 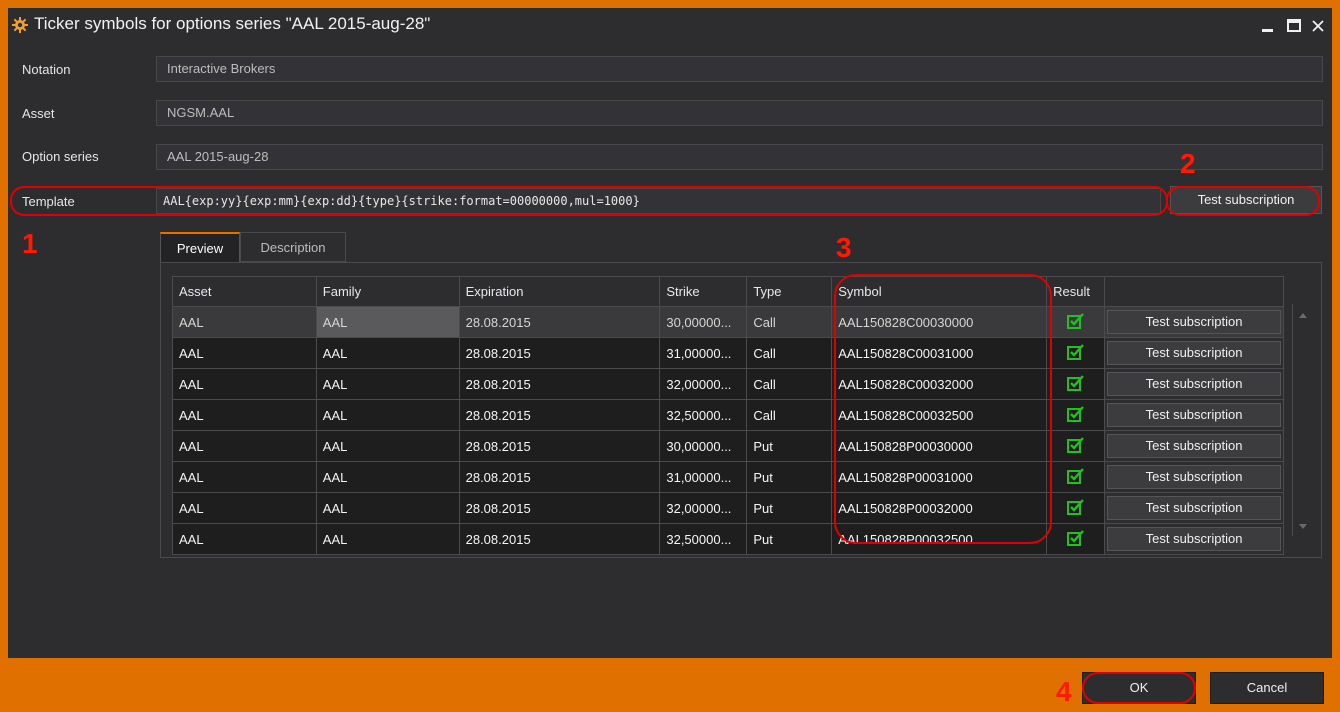 What do you see at coordinates (1139, 688) in the screenshot?
I see `ok-button: OK` at bounding box center [1139, 688].